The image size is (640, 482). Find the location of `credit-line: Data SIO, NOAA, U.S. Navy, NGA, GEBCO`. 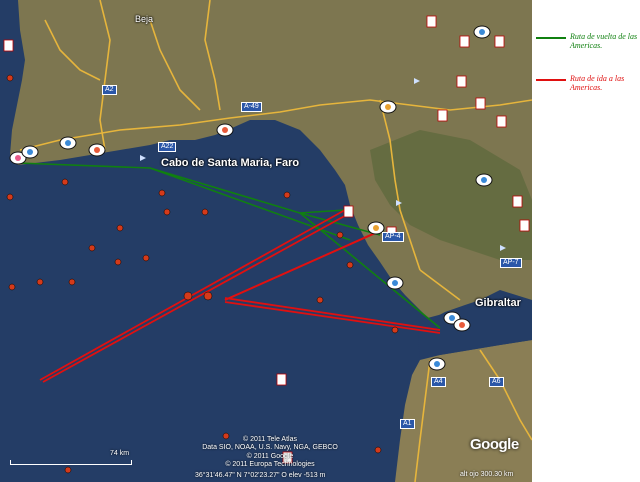

credit-line: Data SIO, NOAA, U.S. Navy, NGA, GEBCO is located at coordinates (270, 448).